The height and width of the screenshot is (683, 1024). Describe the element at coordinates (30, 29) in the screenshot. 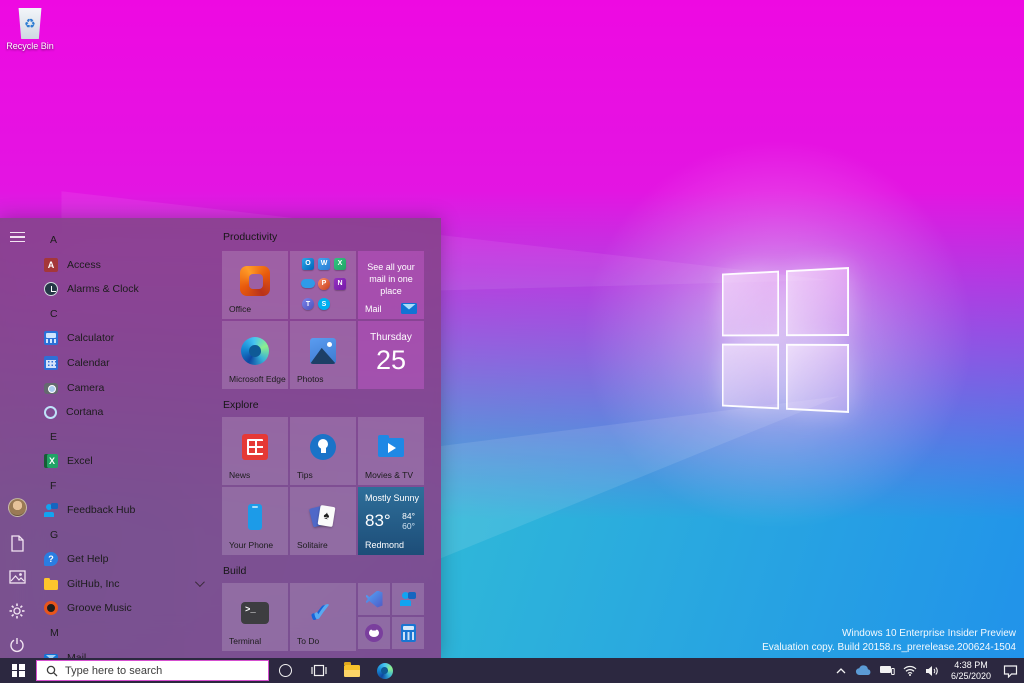

I see `recycle-bin-shortcut: ♻ Recycle Bin` at that location.